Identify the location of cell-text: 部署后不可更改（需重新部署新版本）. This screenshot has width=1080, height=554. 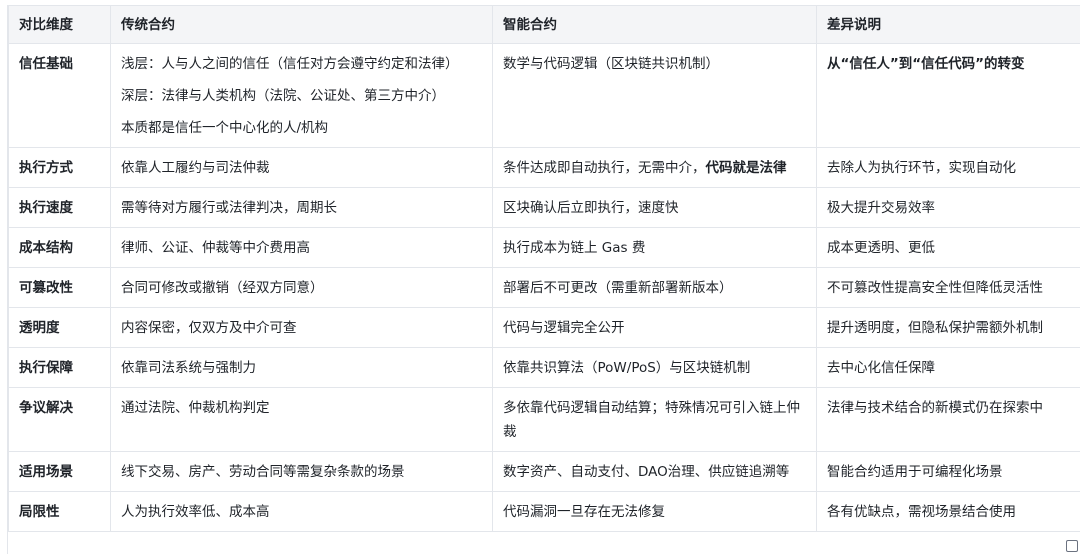
(618, 288).